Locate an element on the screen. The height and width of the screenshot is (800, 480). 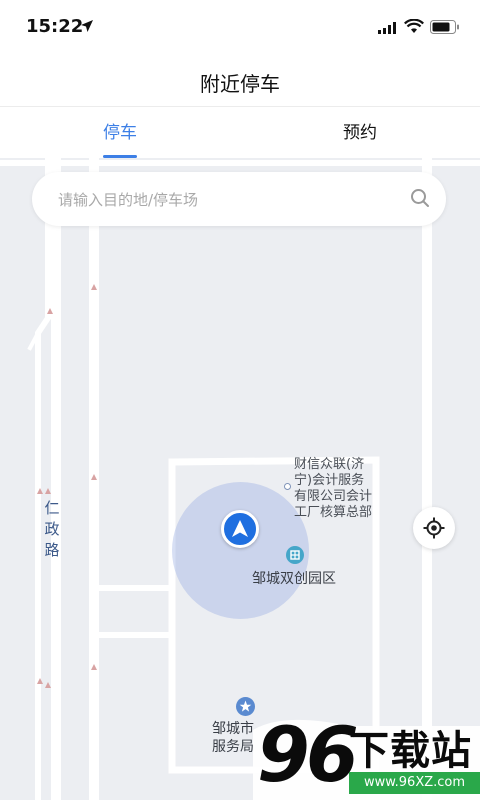
watermark-text: 下载站 is located at coordinates (410, 751).